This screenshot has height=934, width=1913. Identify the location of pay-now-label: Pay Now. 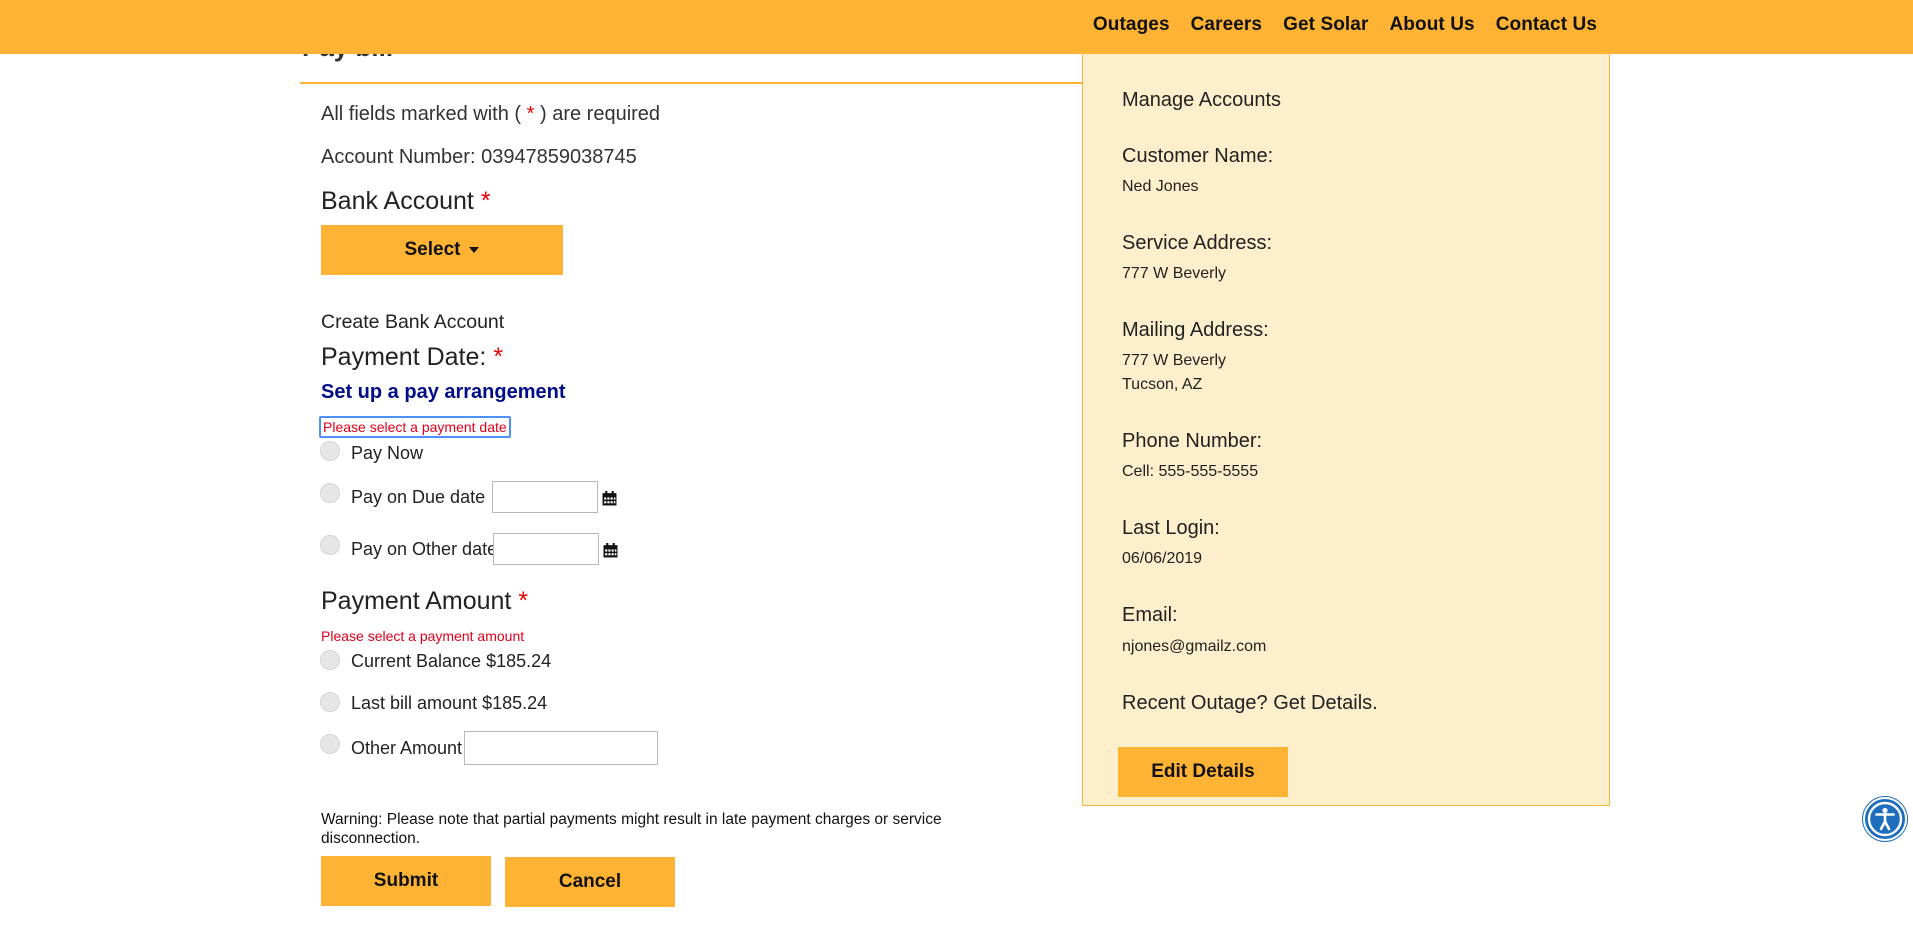
(387, 453).